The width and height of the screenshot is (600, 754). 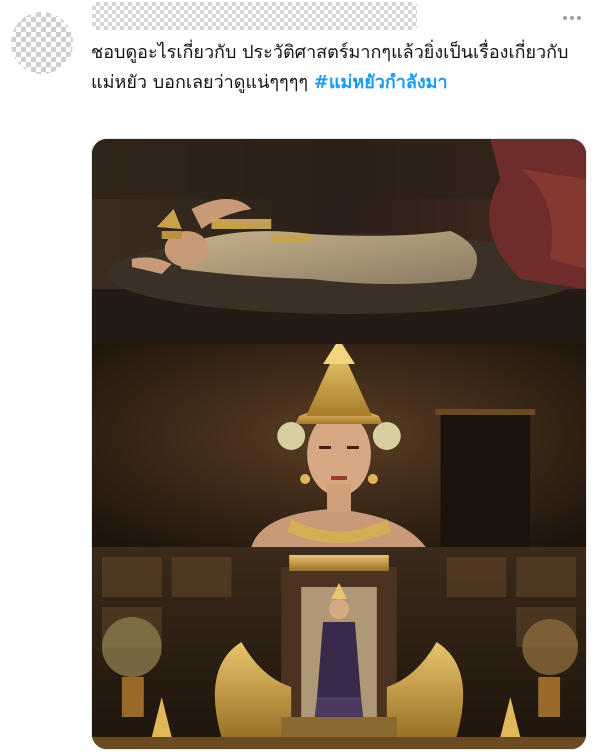 What do you see at coordinates (565, 18) in the screenshot?
I see `more-horizontal-icon` at bounding box center [565, 18].